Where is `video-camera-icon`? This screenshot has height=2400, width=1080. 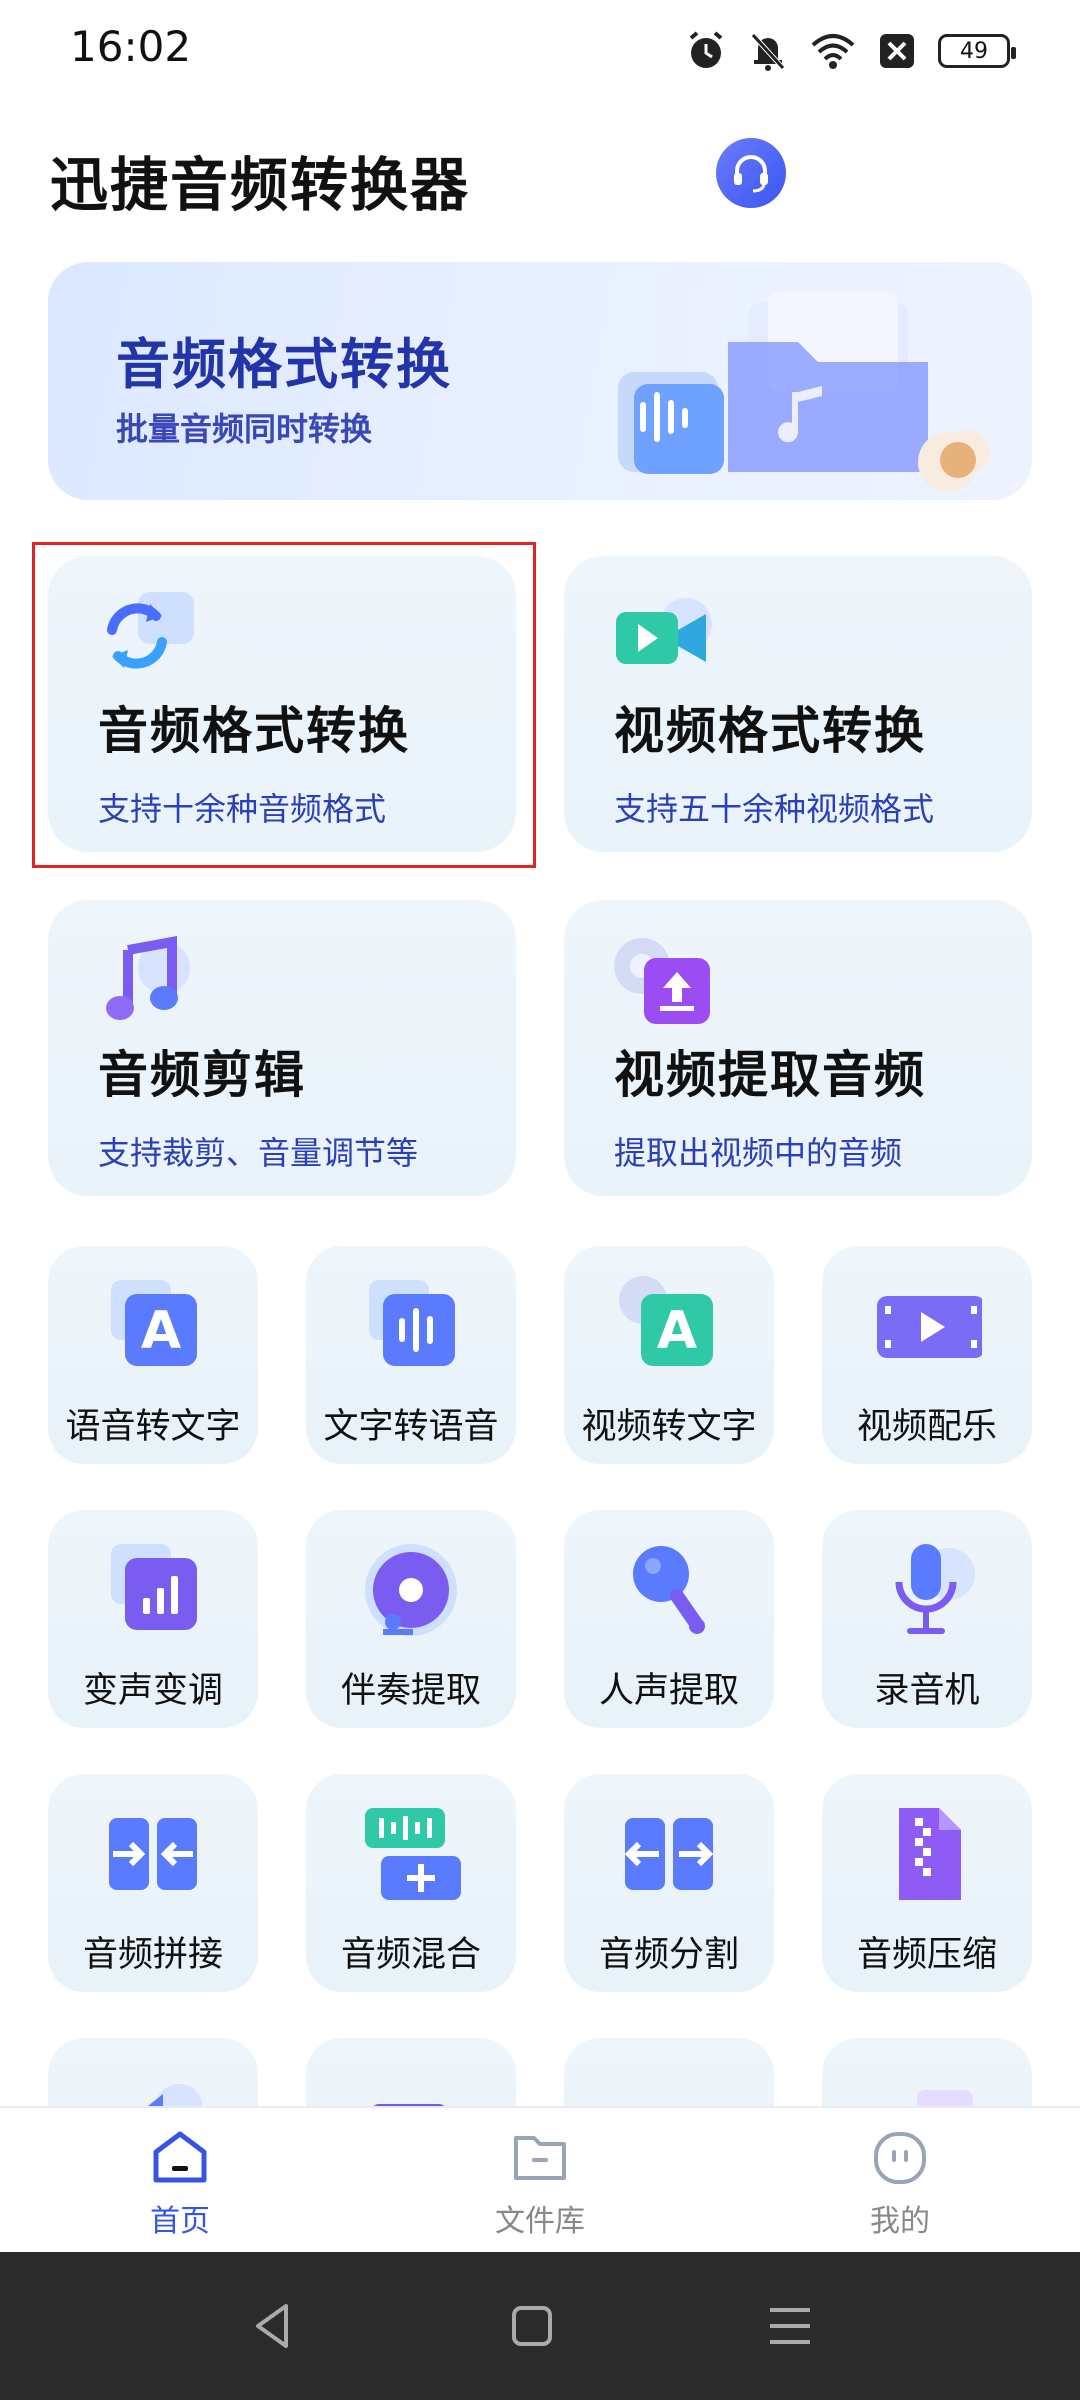
video-camera-icon is located at coordinates (664, 631).